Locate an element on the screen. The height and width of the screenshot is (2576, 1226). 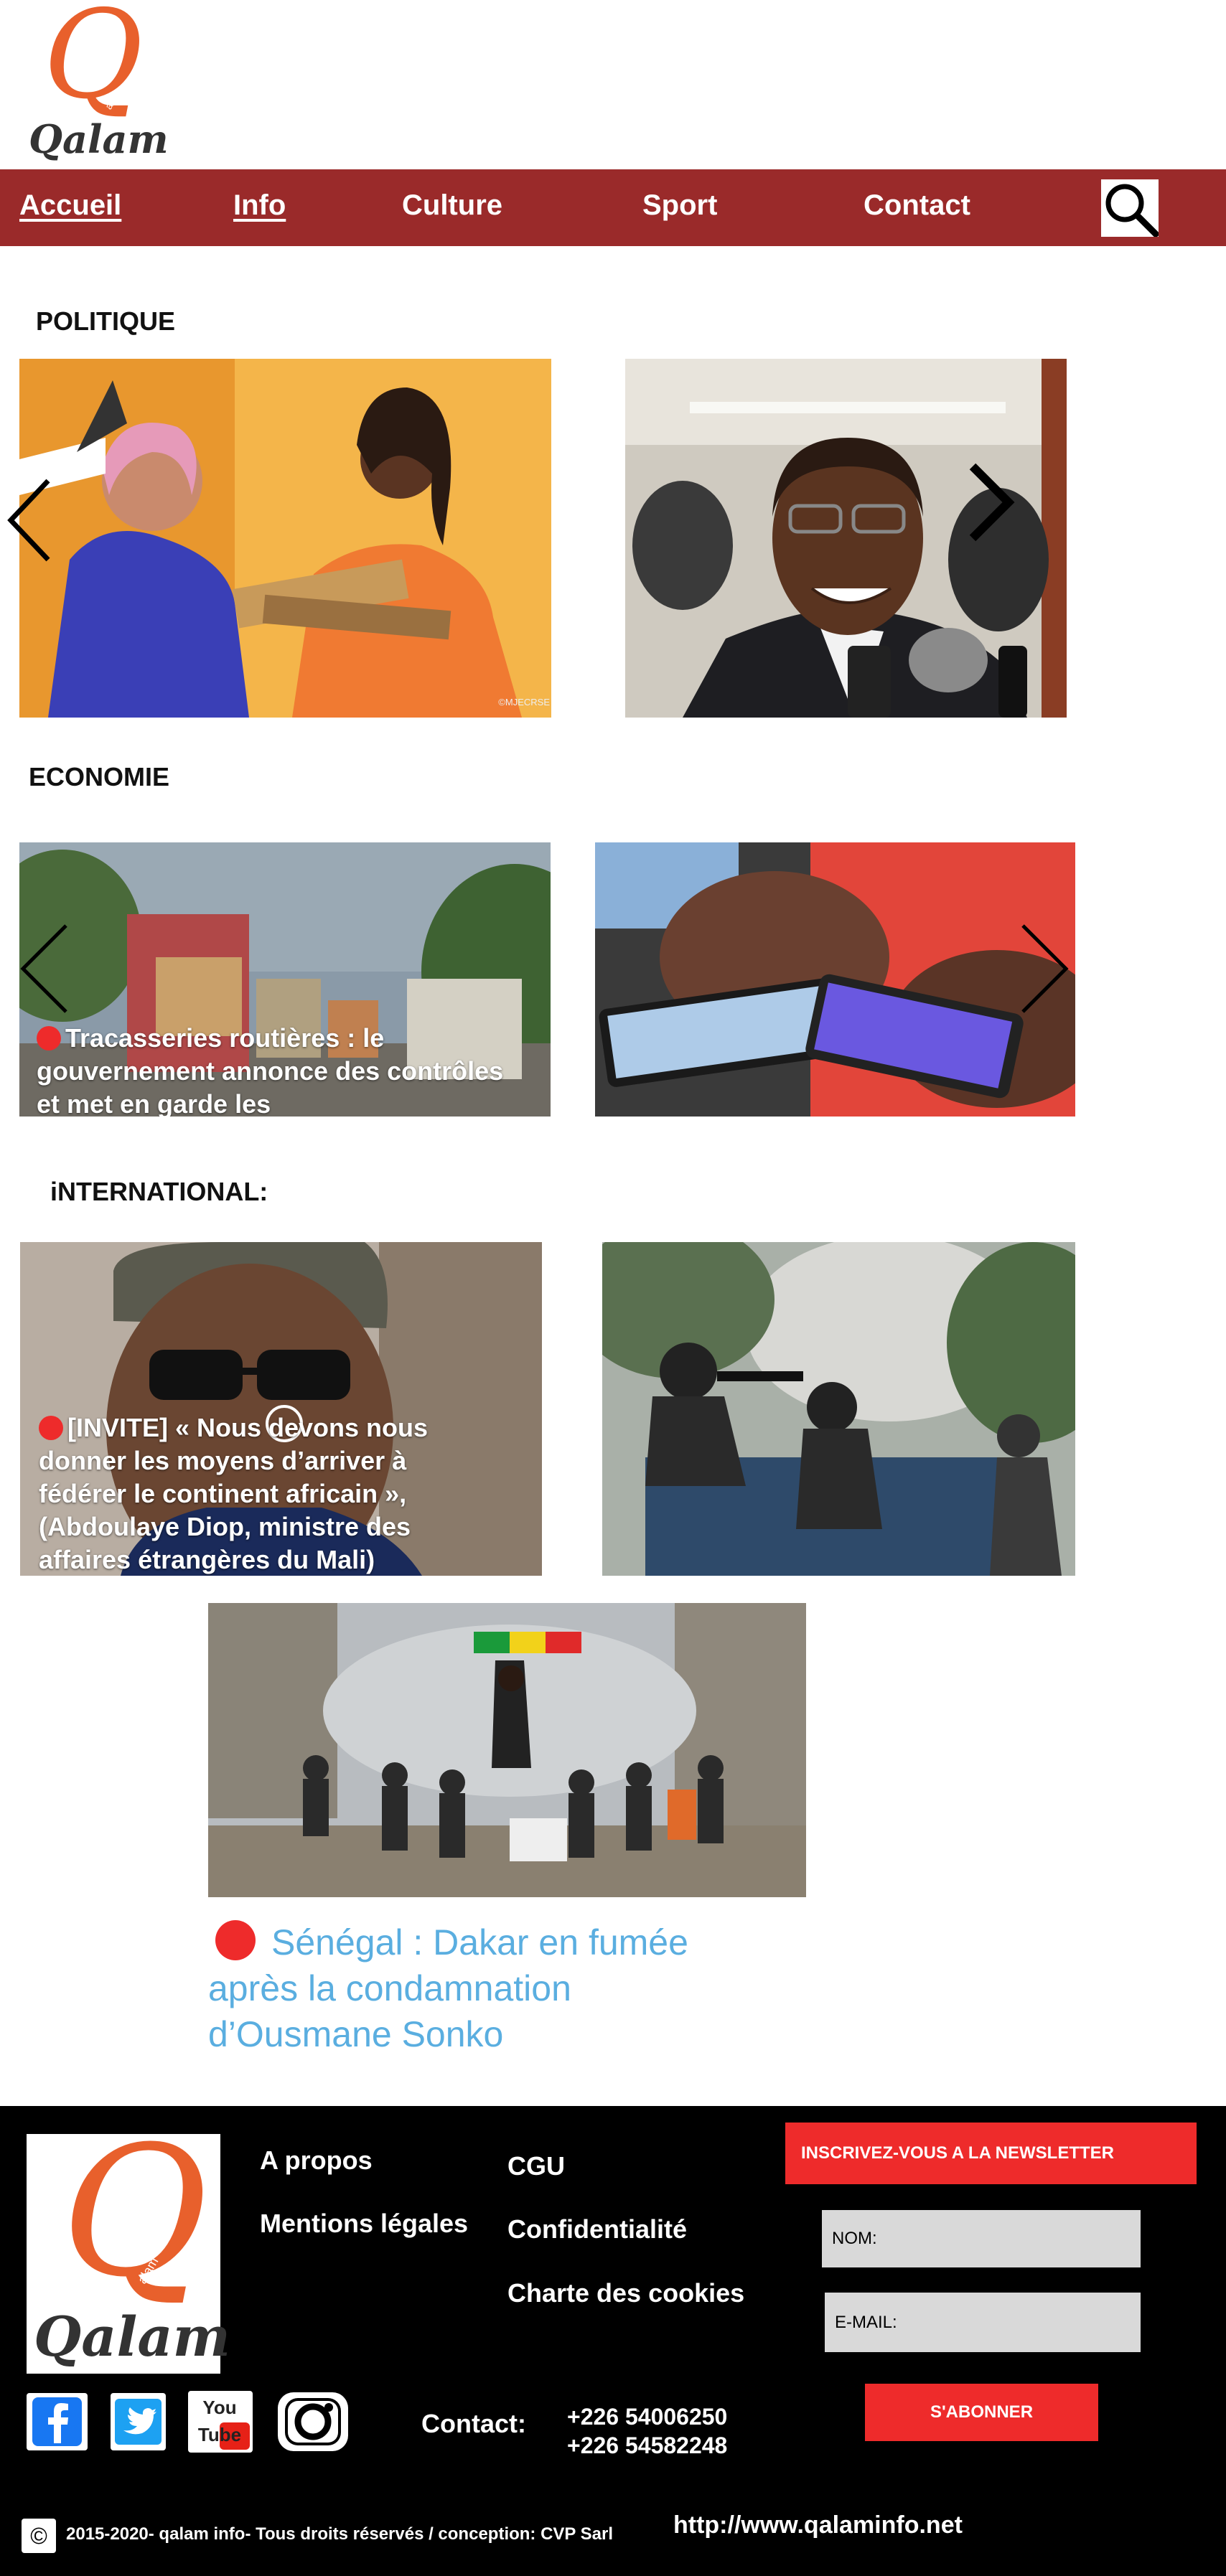
nav-item-culture: Culture is located at coordinates (452, 205).